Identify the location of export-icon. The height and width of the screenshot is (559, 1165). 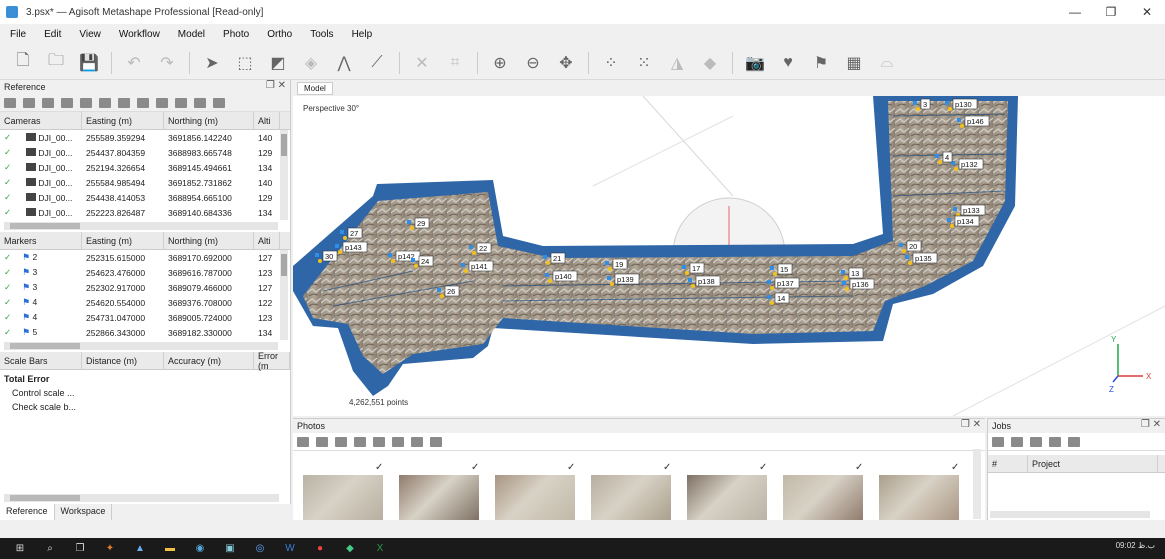
(29, 102).